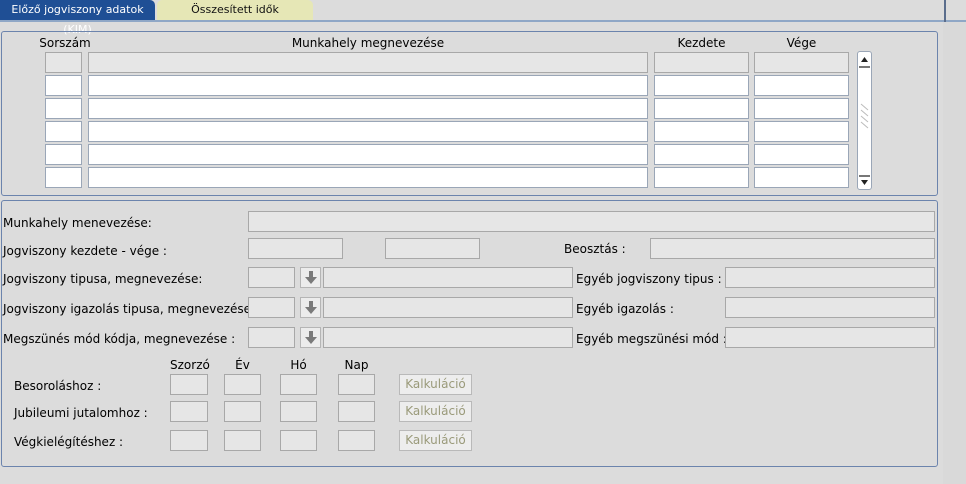  Describe the element at coordinates (864, 59) in the screenshot. I see `scroll-up-icon` at that location.